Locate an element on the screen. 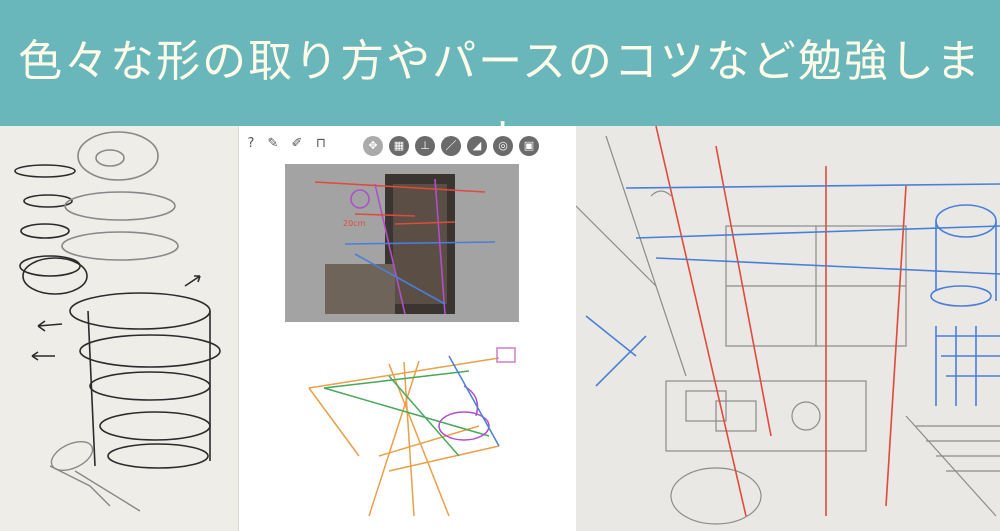  grid-icon: ▦ is located at coordinates (399, 146).